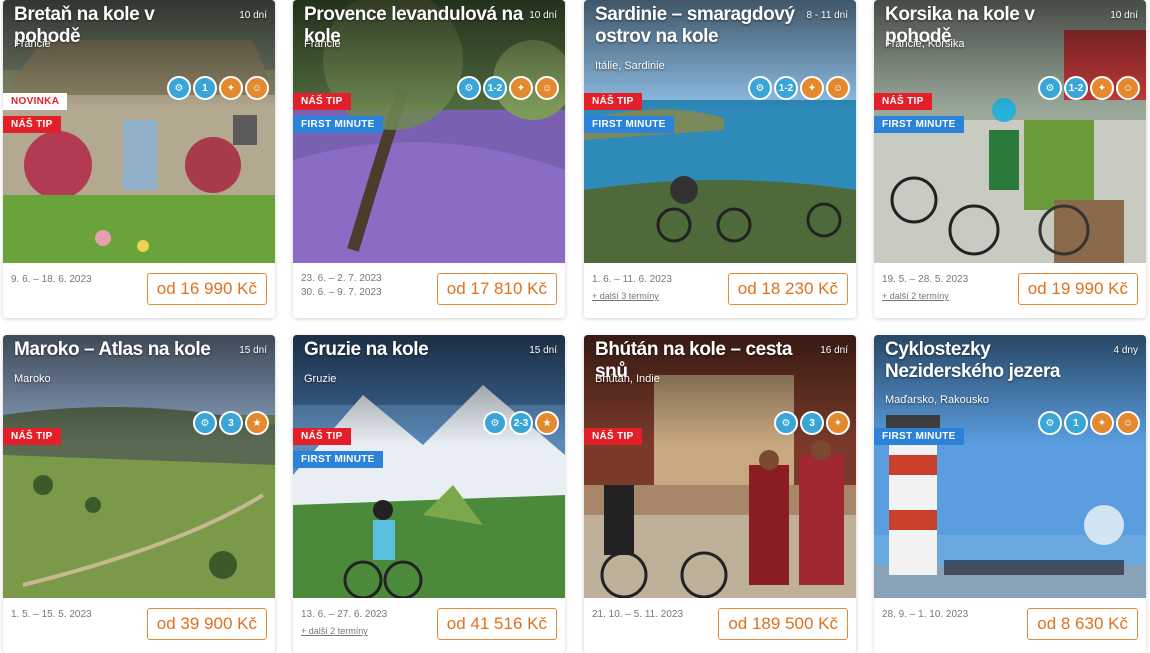 This screenshot has width=1150, height=653. What do you see at coordinates (547, 423) in the screenshot?
I see `stars-icon: ★` at bounding box center [547, 423].